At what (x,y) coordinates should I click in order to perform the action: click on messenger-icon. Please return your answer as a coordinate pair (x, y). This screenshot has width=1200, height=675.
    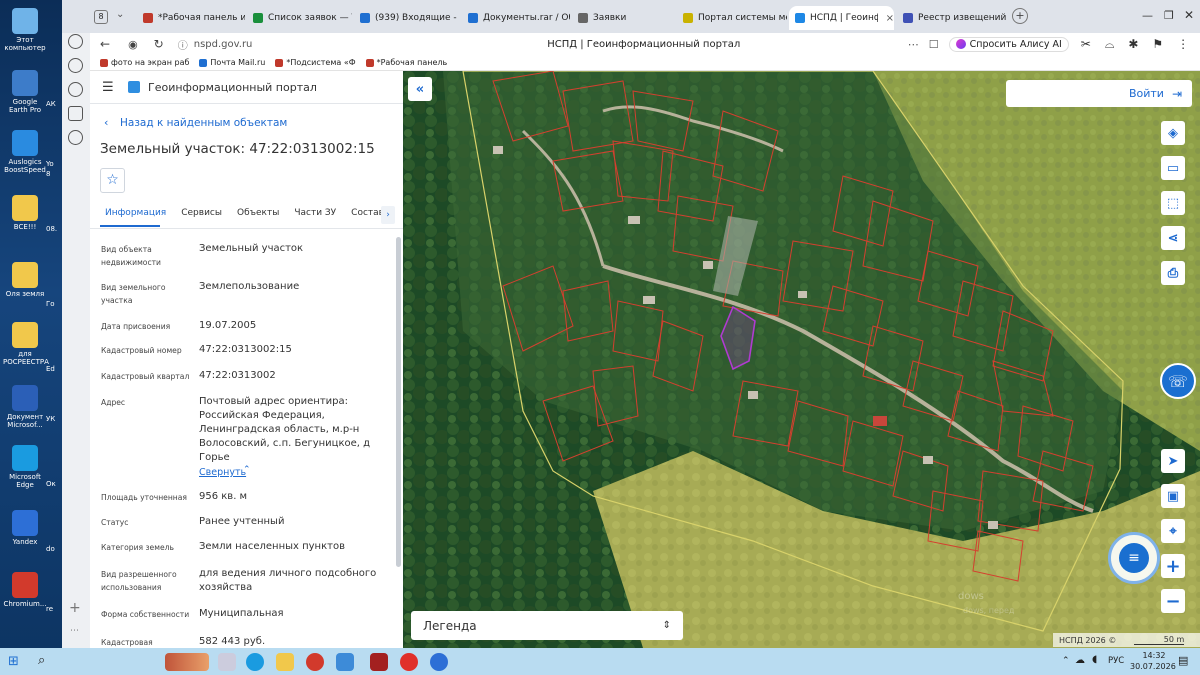
    Looking at the image, I should click on (75, 89).